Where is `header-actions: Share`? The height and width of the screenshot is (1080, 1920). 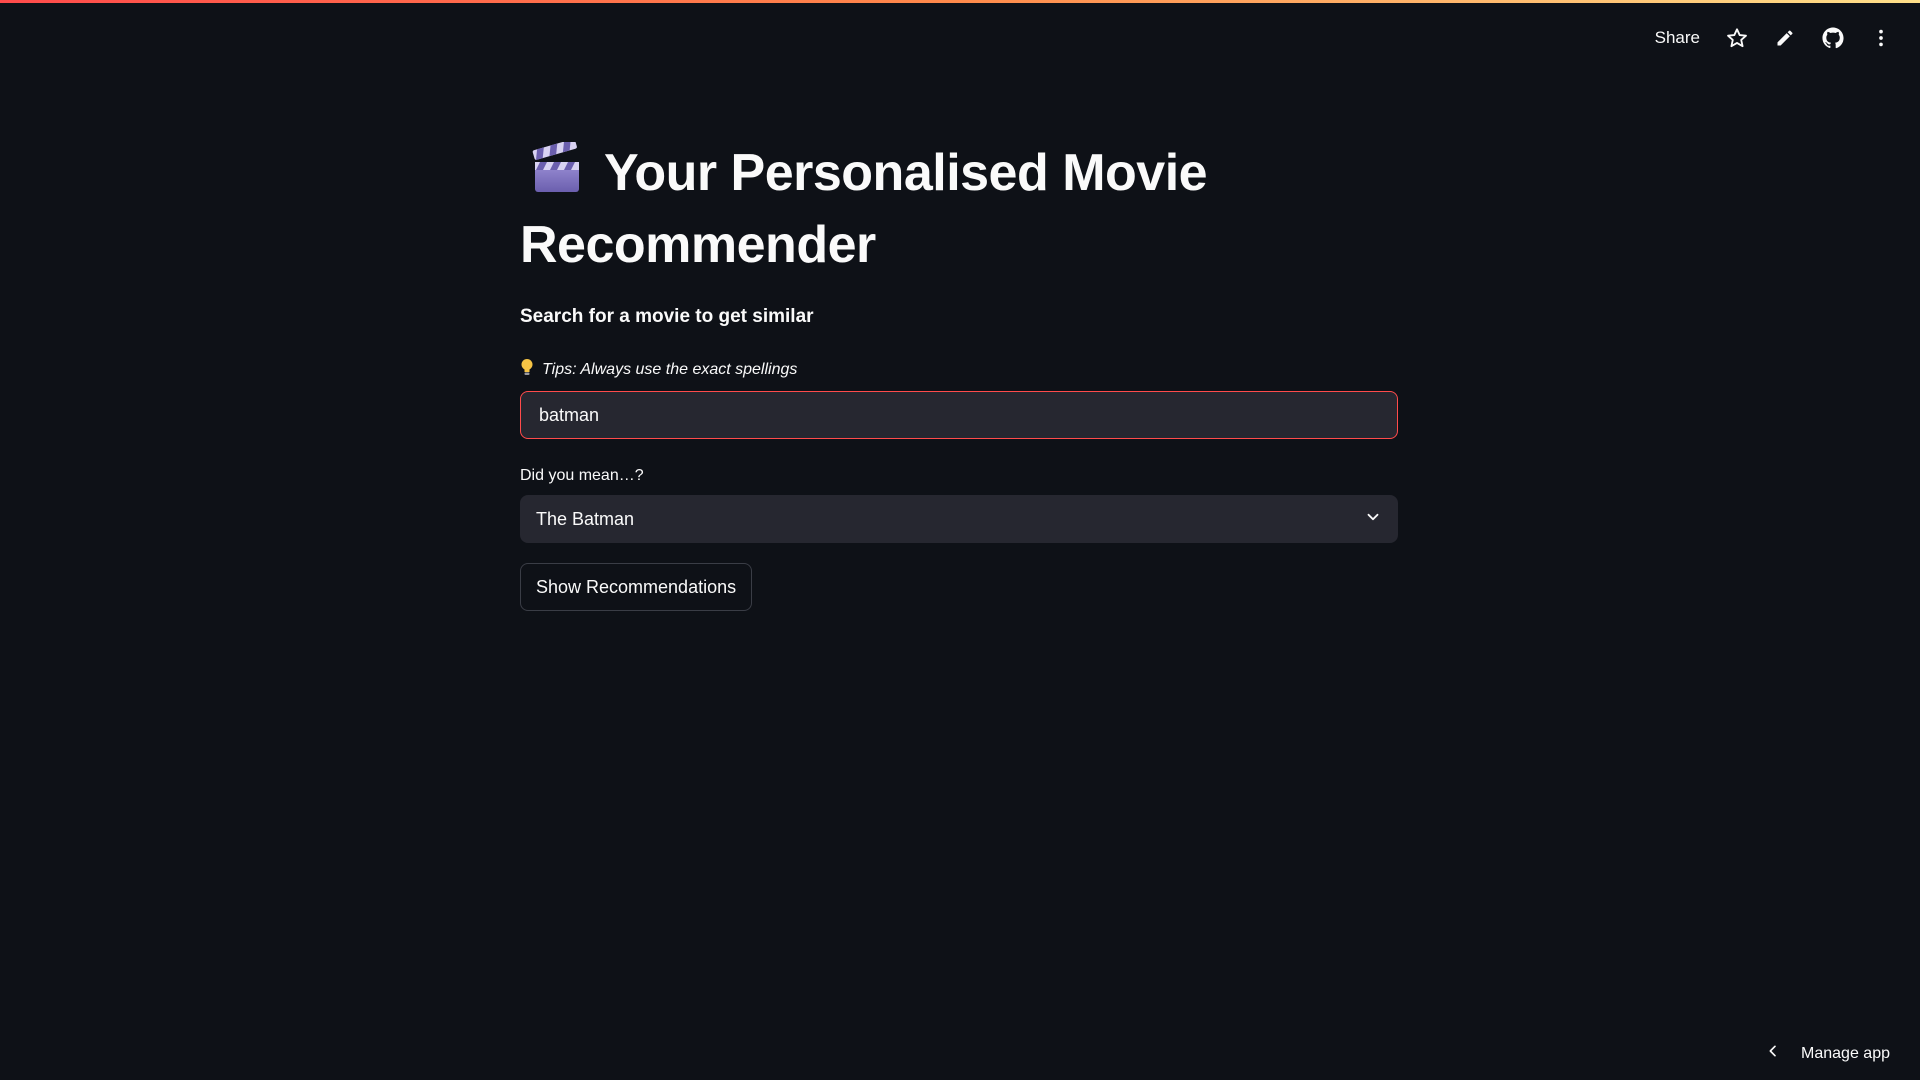 header-actions: Share is located at coordinates (1773, 38).